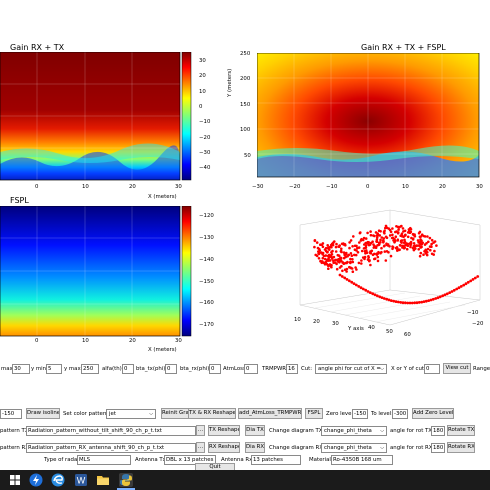  What do you see at coordinates (297, 320) in the screenshot?
I see `tick-3d: 10` at bounding box center [297, 320].